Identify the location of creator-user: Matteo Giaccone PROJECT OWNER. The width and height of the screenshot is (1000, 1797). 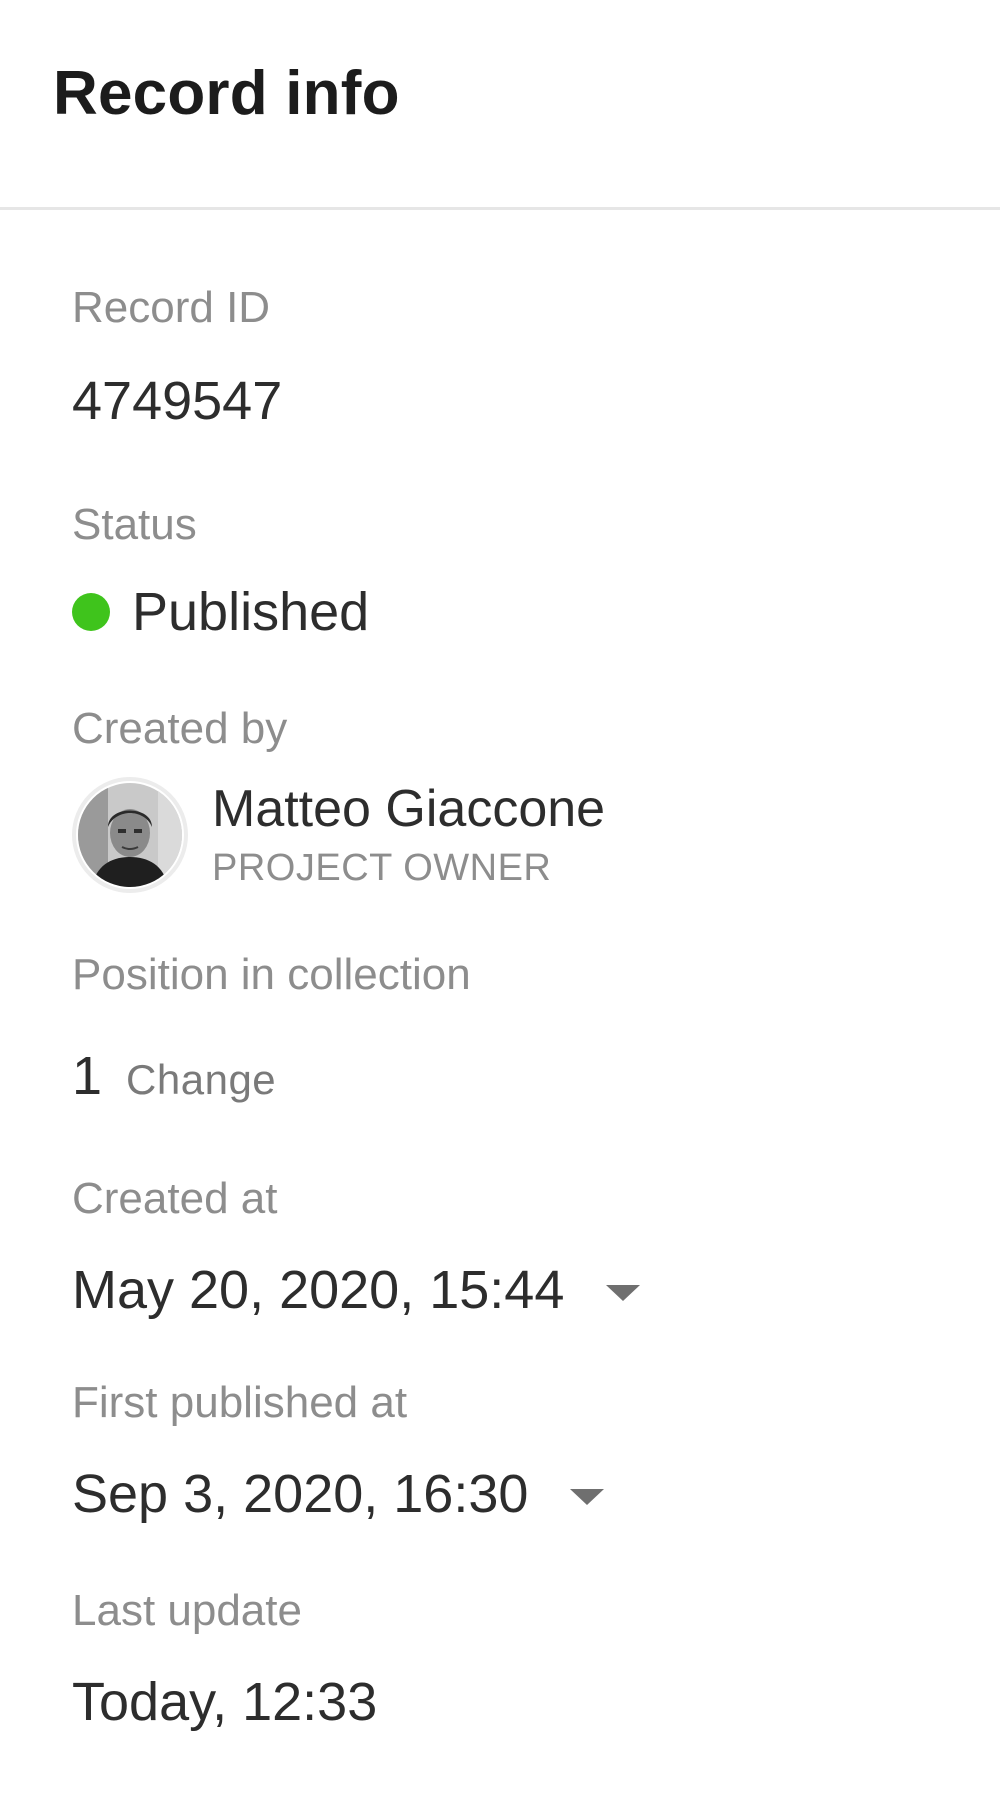
(536, 835).